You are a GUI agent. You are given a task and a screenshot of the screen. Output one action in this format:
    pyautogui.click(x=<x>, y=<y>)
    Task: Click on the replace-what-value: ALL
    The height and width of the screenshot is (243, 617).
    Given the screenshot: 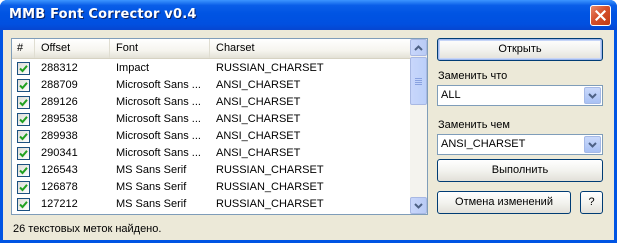 What is the action you would take?
    pyautogui.click(x=451, y=95)
    